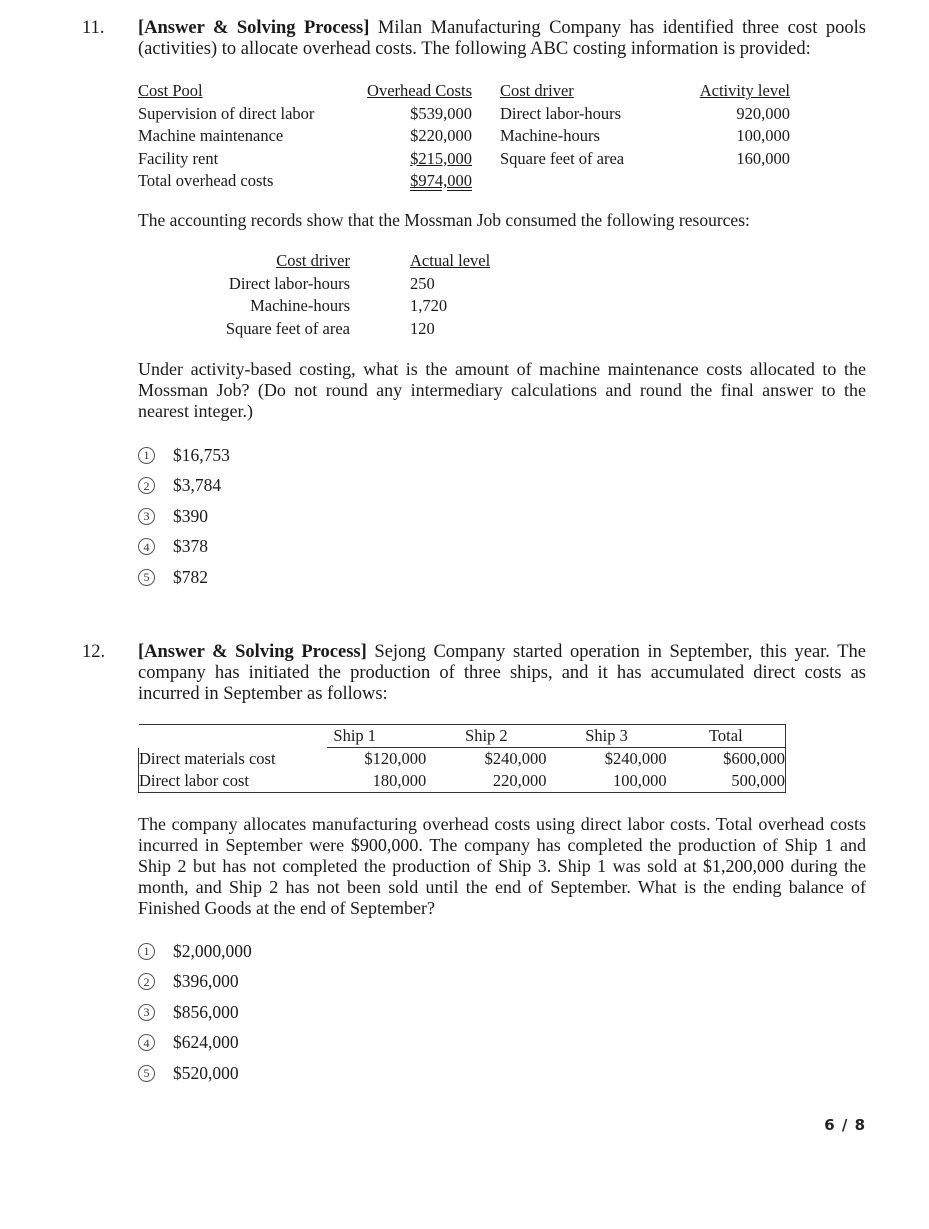 The image size is (929, 1229). I want to click on answer-option-1: 1 $16,753, so click(184, 455).